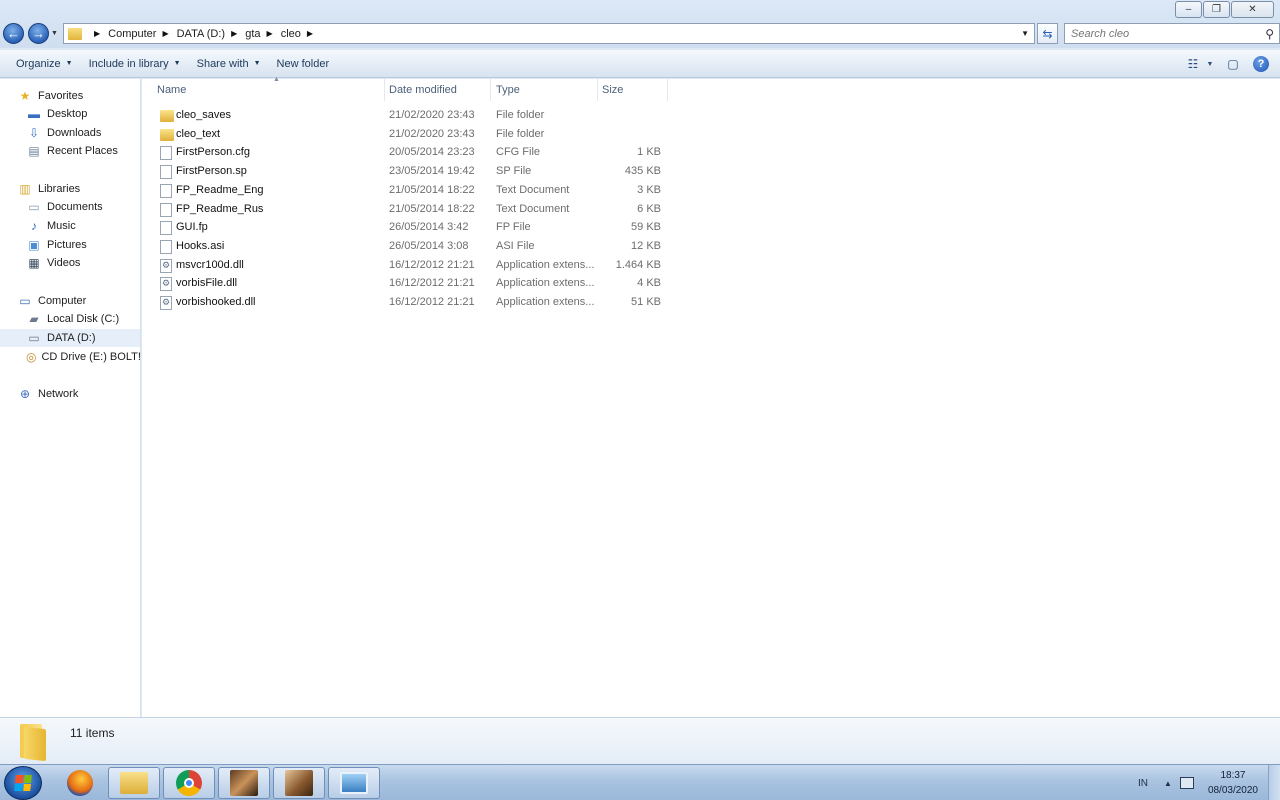 Image resolution: width=1280 pixels, height=800 pixels. What do you see at coordinates (189, 783) in the screenshot?
I see `taskbar-chrome` at bounding box center [189, 783].